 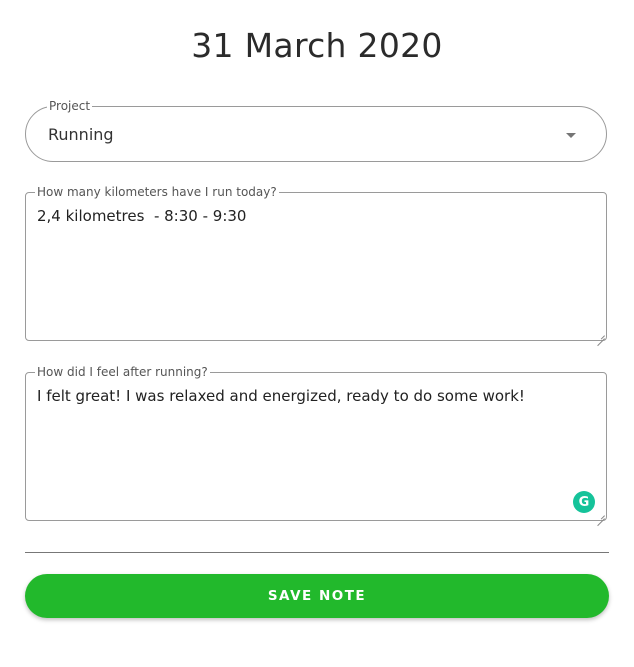 What do you see at coordinates (571, 135) in the screenshot?
I see `dropdown-arrow-icon` at bounding box center [571, 135].